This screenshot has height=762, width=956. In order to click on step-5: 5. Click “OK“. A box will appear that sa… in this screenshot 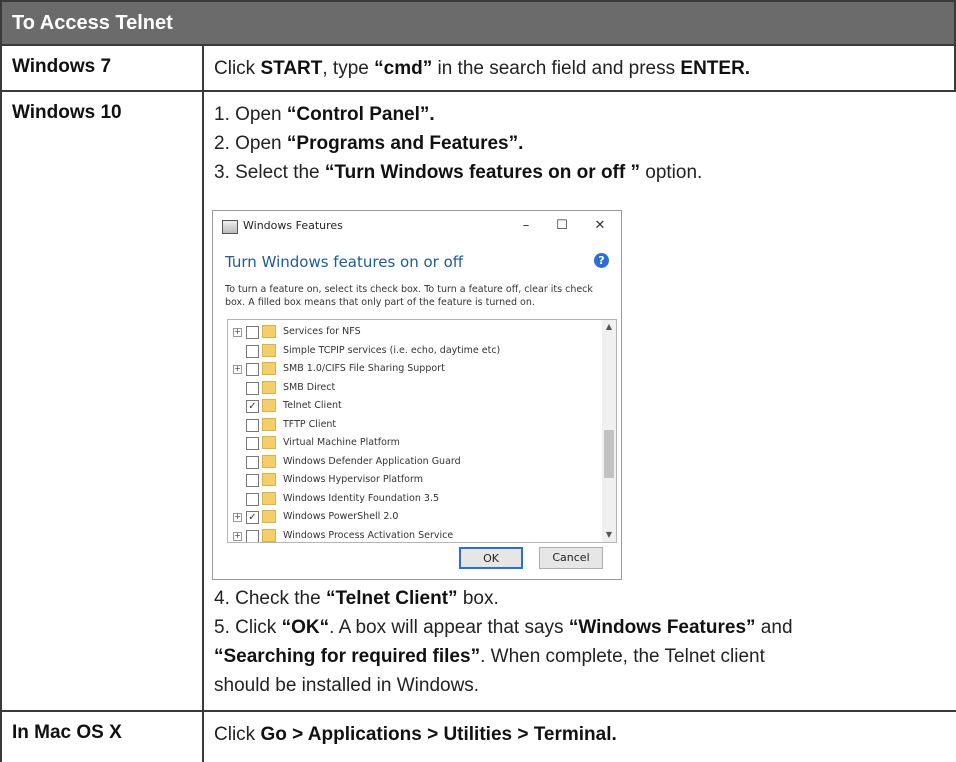, I will do `click(503, 656)`.